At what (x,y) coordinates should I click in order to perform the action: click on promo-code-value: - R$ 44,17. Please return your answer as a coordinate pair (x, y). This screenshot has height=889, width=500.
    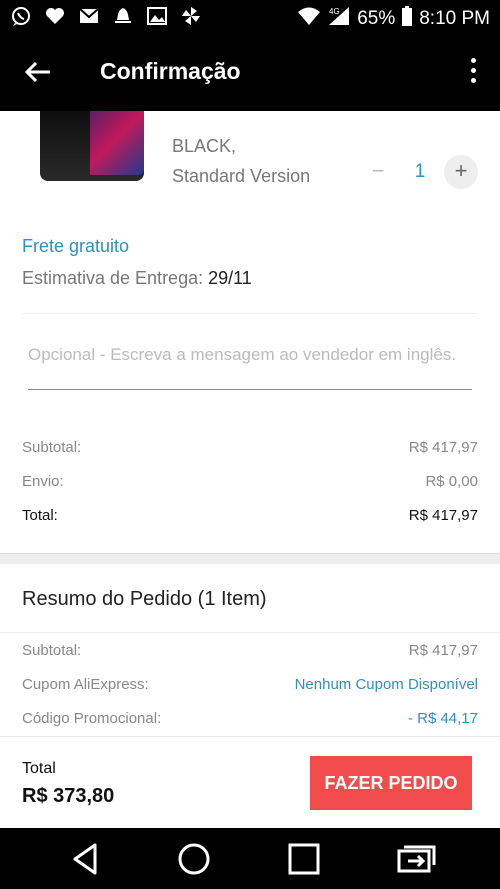
    Looking at the image, I should click on (443, 718).